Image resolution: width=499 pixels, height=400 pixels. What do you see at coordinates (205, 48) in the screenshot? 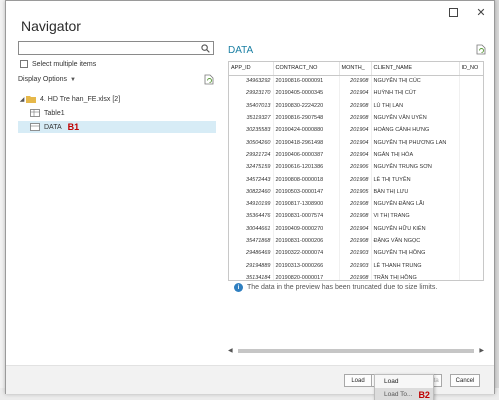
I see `search-icon` at bounding box center [205, 48].